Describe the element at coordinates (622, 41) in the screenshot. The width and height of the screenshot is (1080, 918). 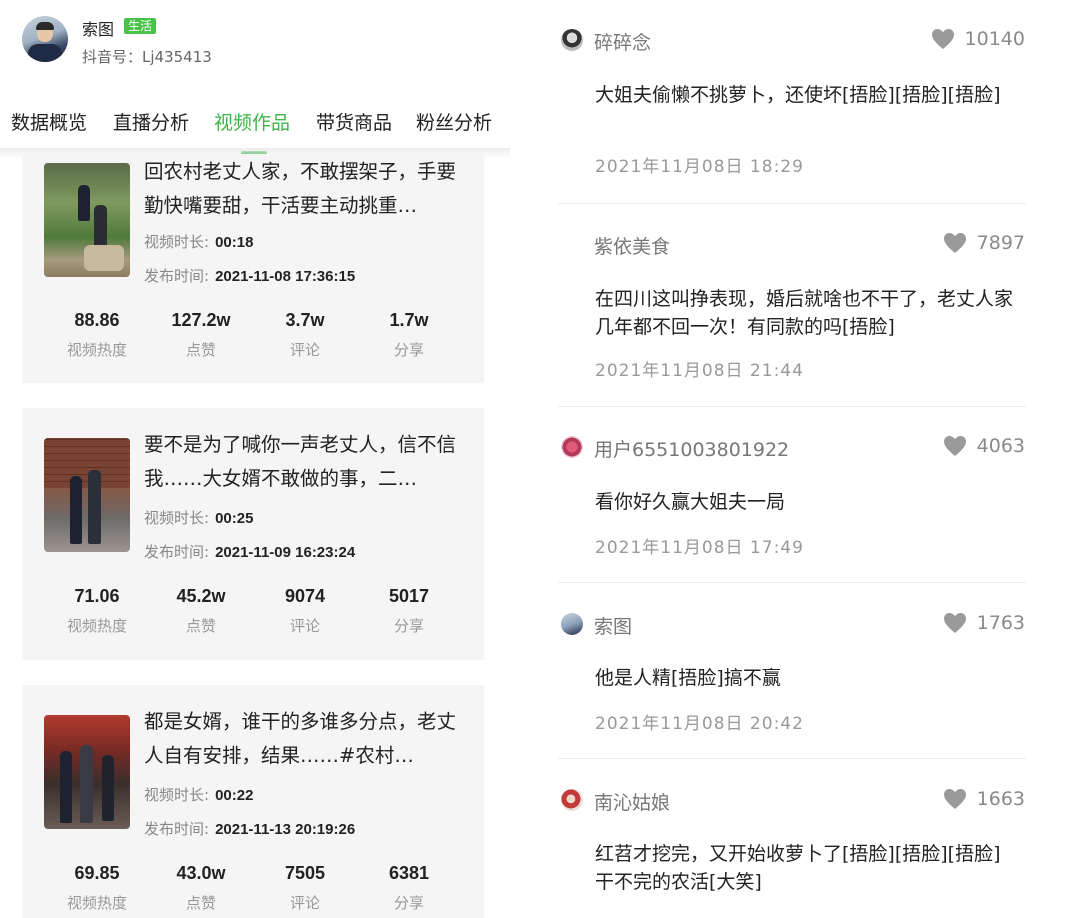
I see `comment-username: 碎碎念` at that location.